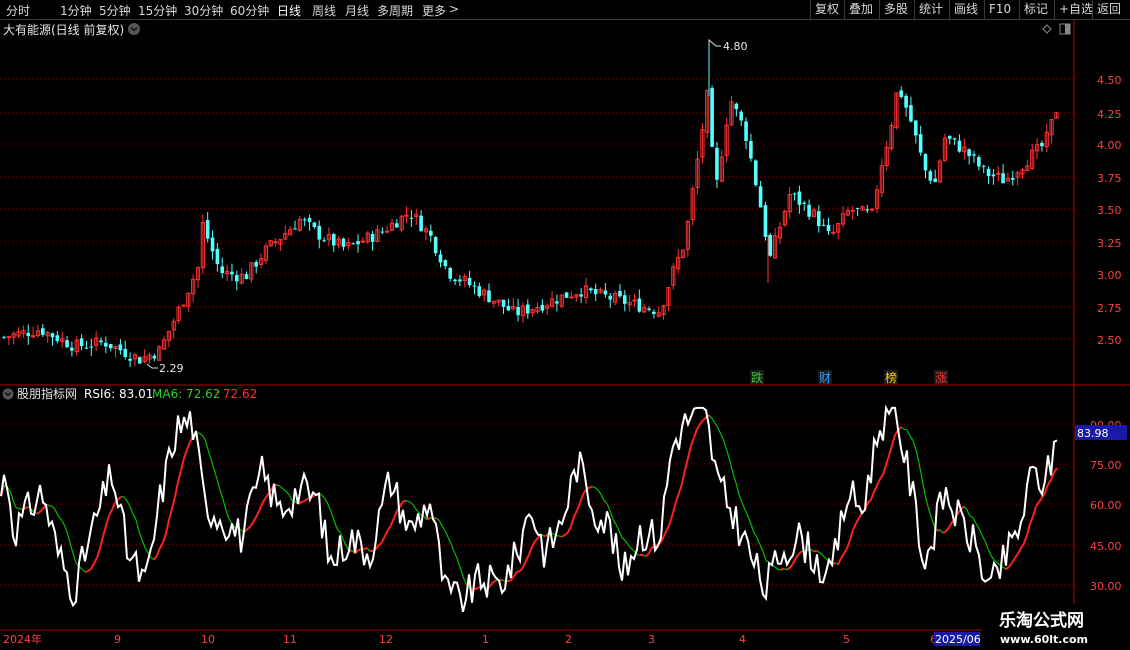 This screenshot has width=1130, height=650. What do you see at coordinates (1093, 433) in the screenshot?
I see `svg-text: 83.98` at bounding box center [1093, 433].